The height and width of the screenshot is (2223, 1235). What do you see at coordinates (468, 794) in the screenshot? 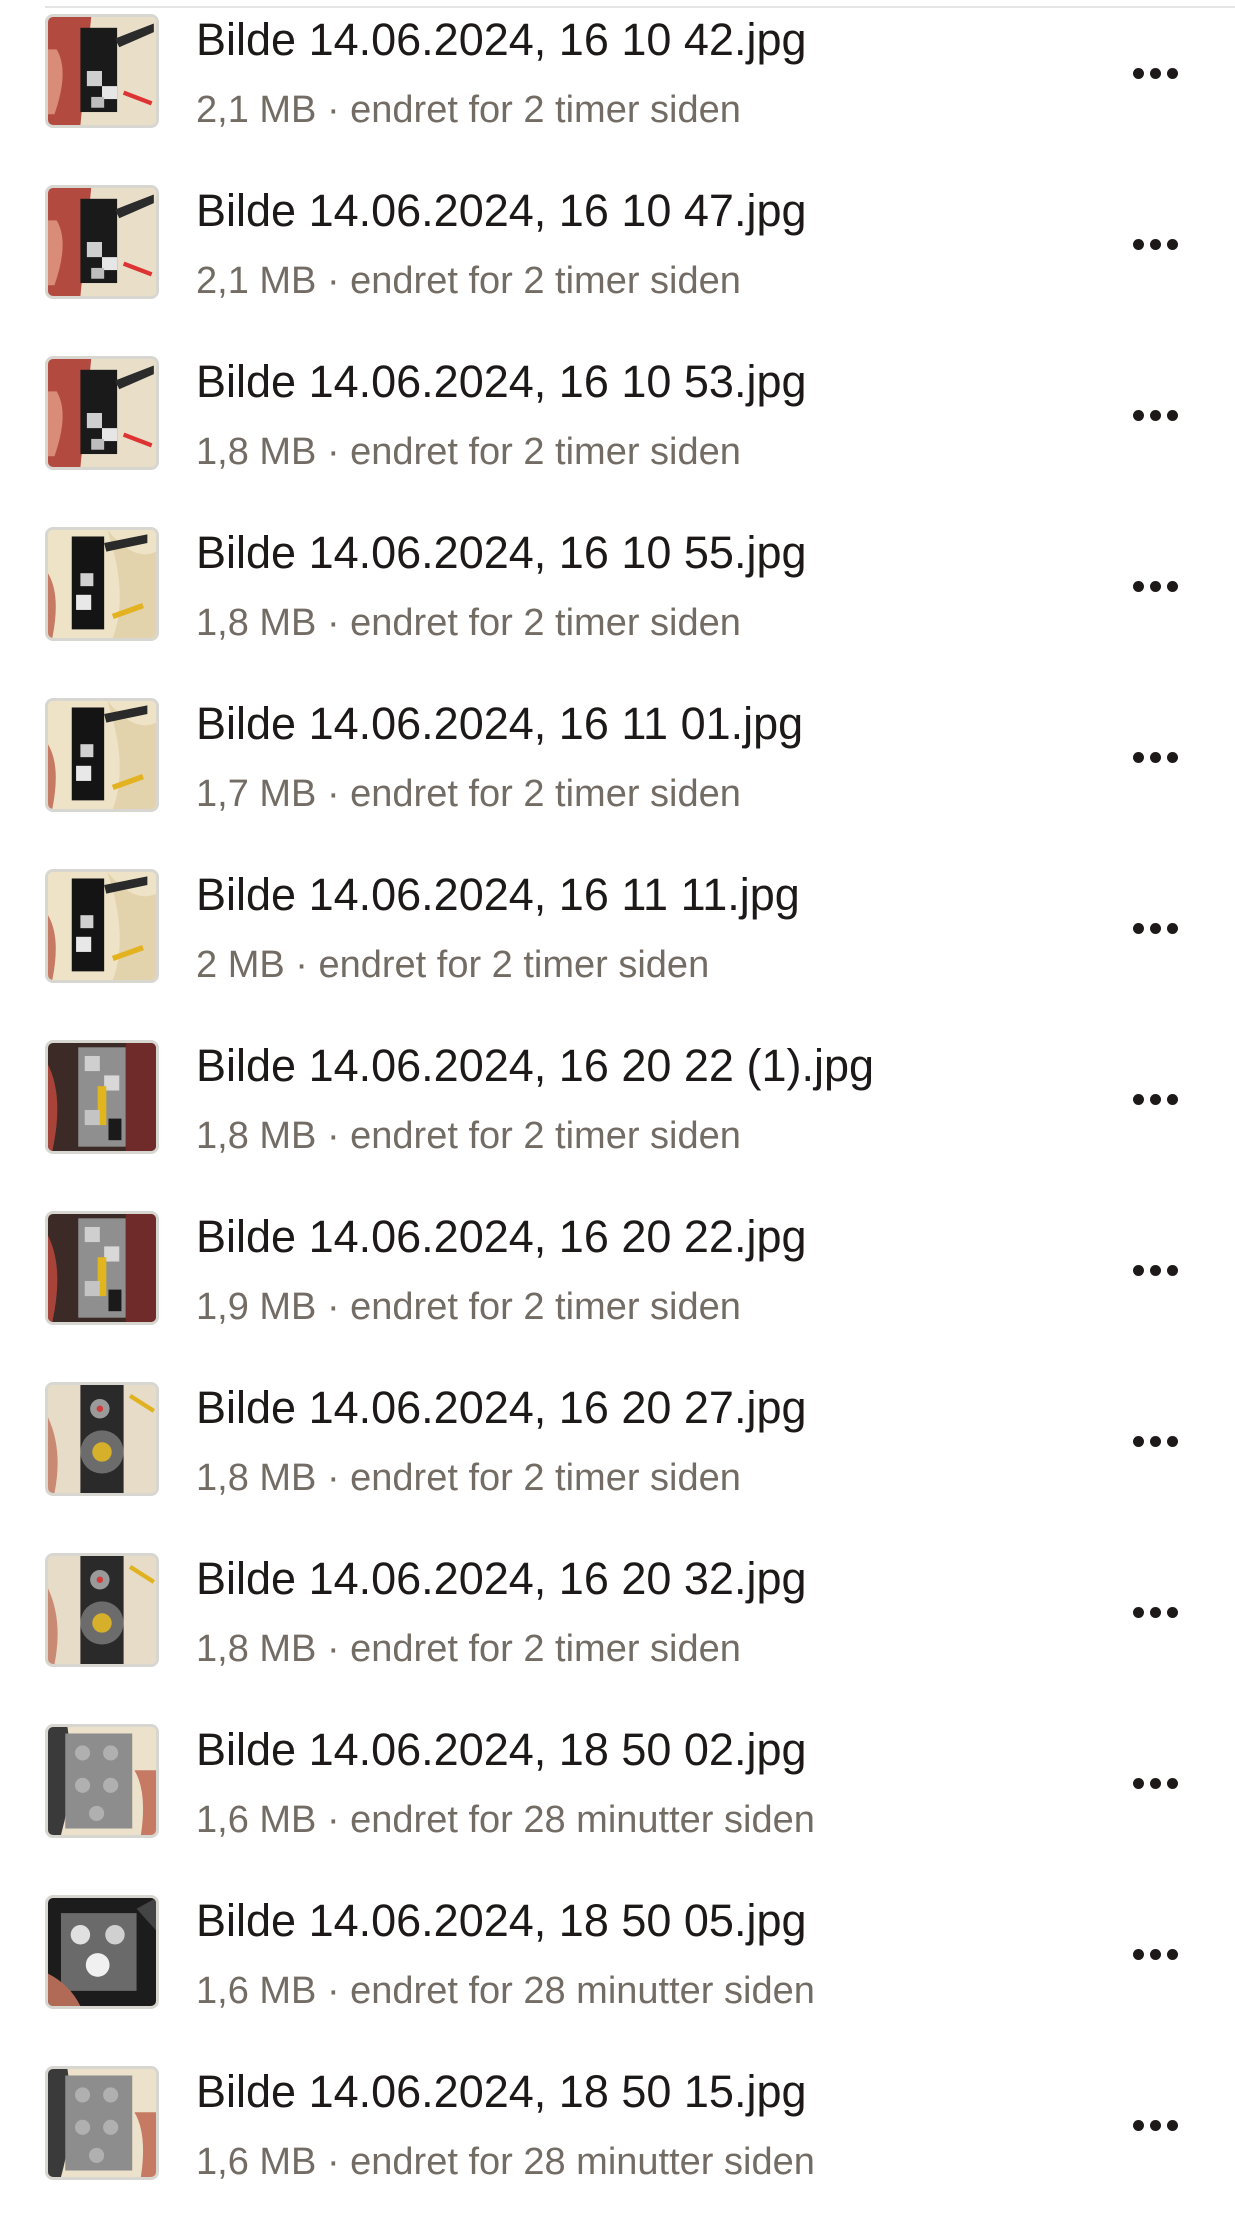
I see `file-meta: 1,7 MB · endret for 2 timer siden` at bounding box center [468, 794].